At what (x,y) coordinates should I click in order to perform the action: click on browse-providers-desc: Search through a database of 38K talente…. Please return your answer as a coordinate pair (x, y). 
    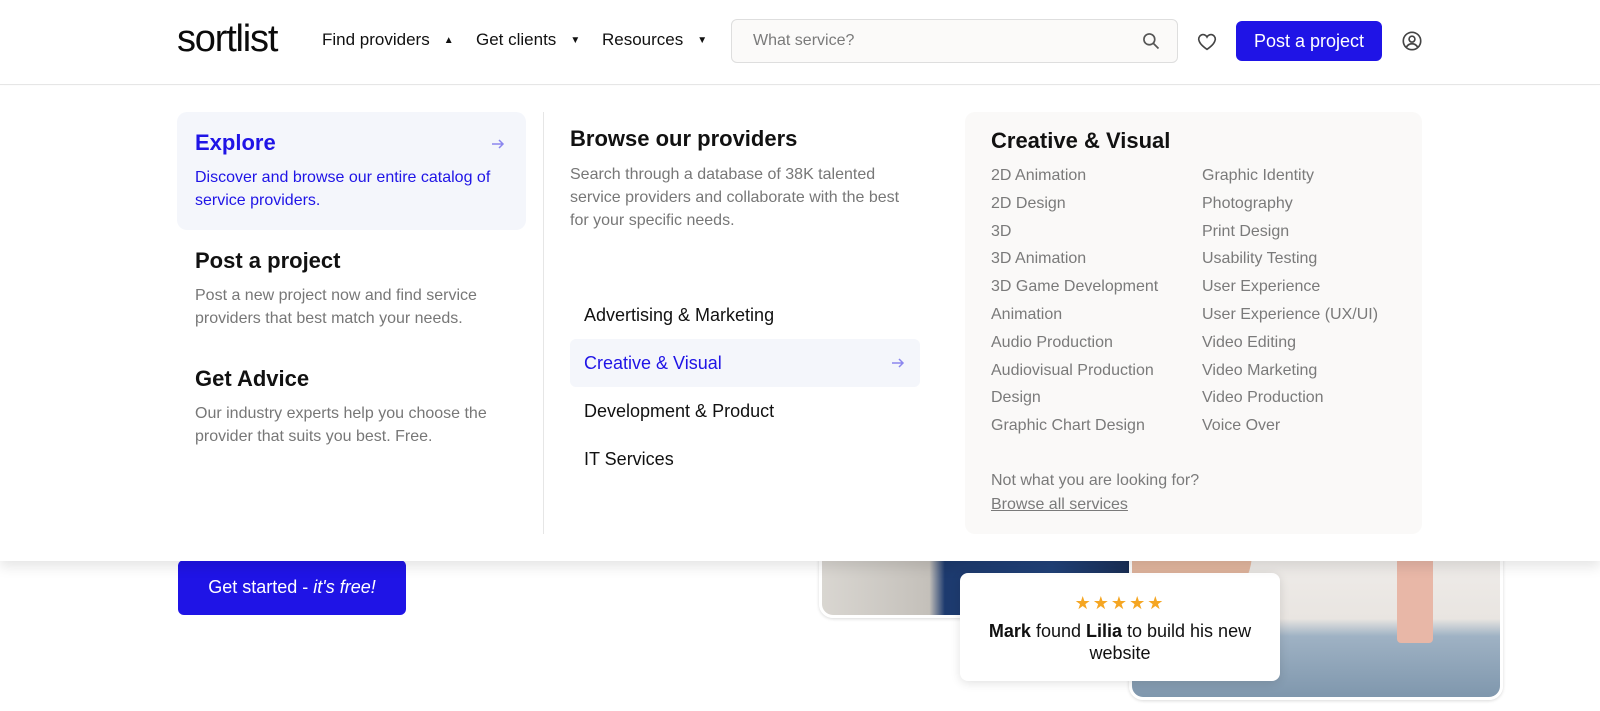
    Looking at the image, I should click on (735, 197).